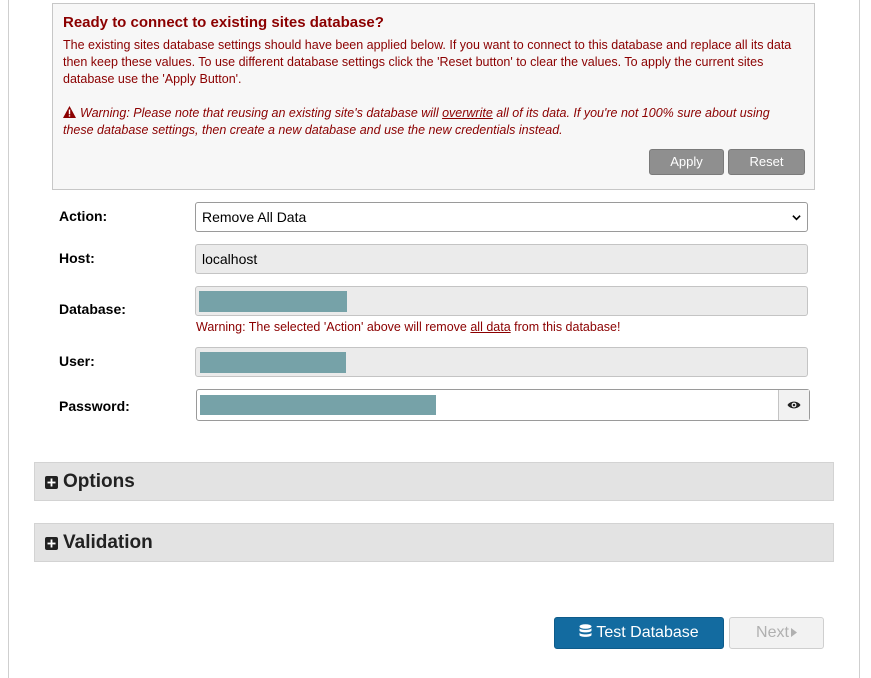  I want to click on show-password-button, so click(793, 405).